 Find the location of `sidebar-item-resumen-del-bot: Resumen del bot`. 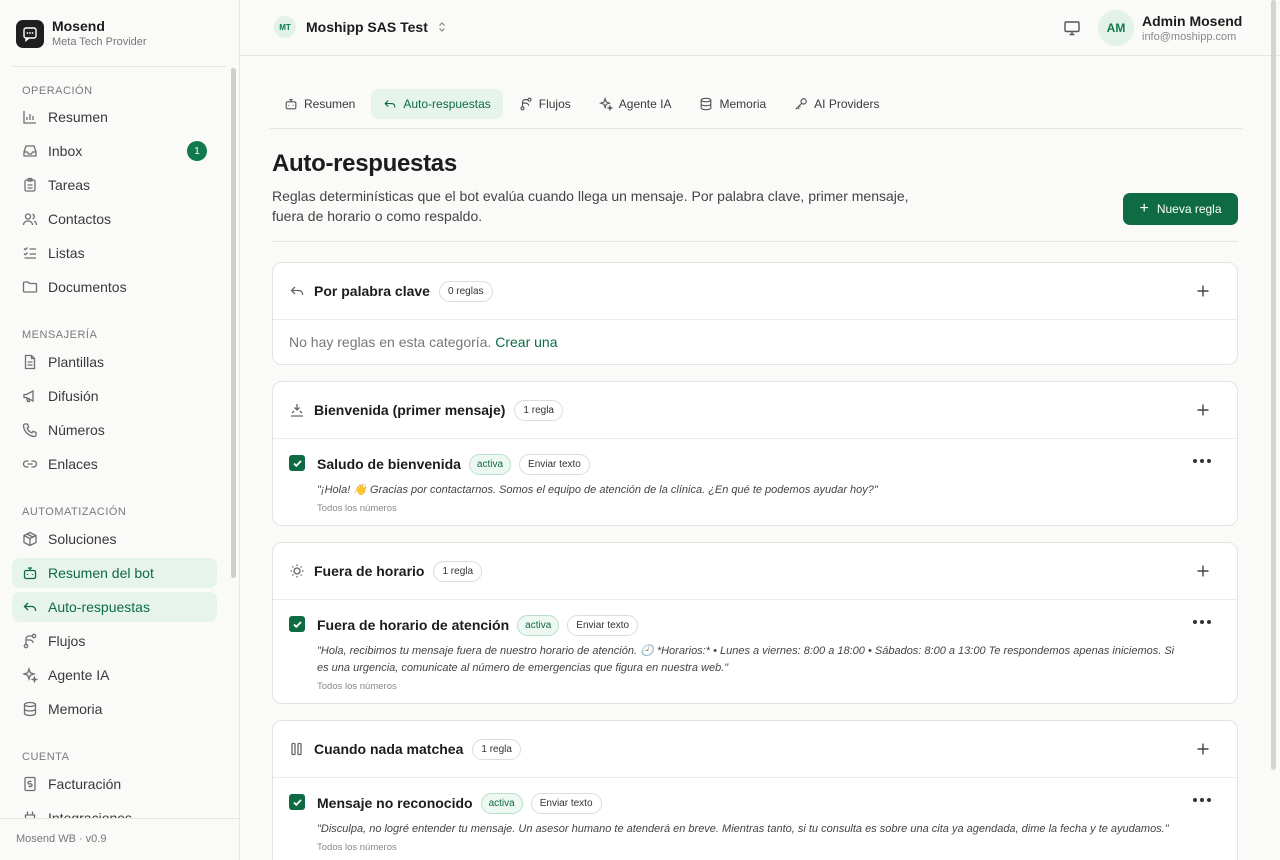

sidebar-item-resumen-del-bot: Resumen del bot is located at coordinates (114, 573).